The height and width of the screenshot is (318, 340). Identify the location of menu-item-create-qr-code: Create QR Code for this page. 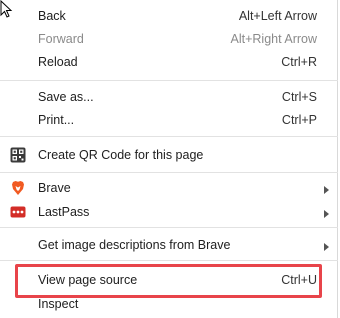
(169, 155).